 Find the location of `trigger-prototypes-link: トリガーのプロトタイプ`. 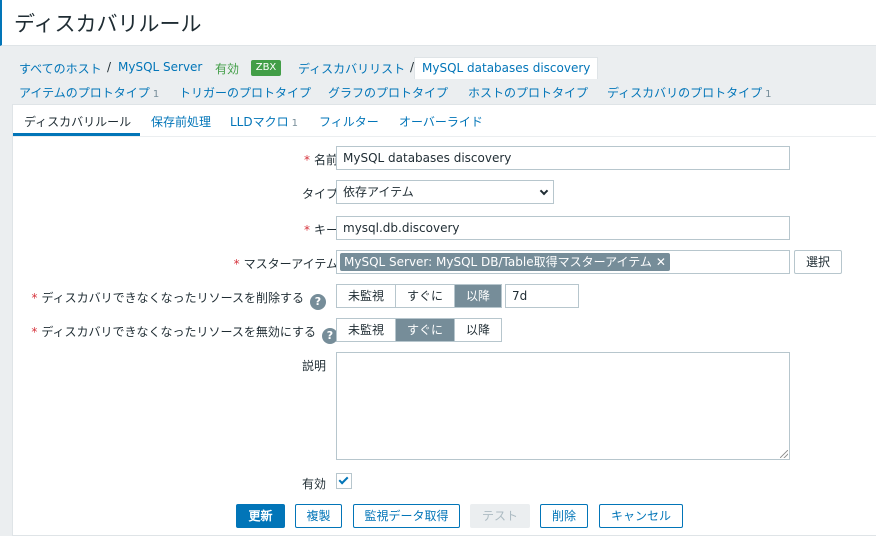

trigger-prototypes-link: トリガーのプロトタイプ is located at coordinates (245, 92).